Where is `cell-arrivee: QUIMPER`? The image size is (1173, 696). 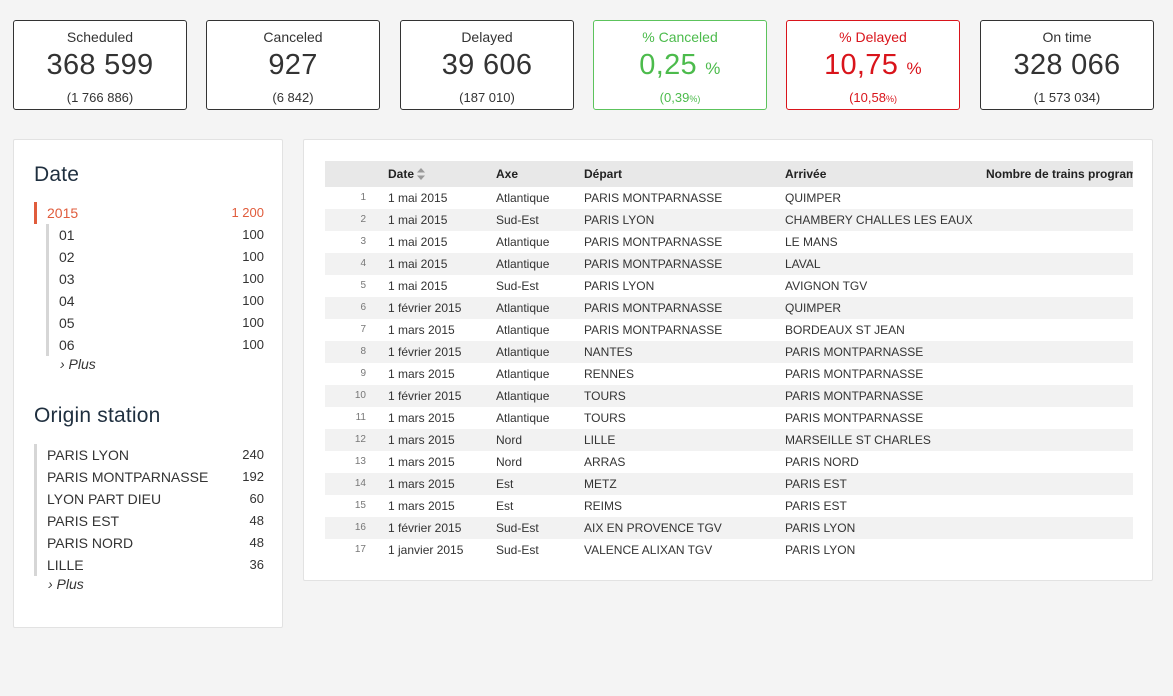
cell-arrivee: QUIMPER is located at coordinates (813, 308).